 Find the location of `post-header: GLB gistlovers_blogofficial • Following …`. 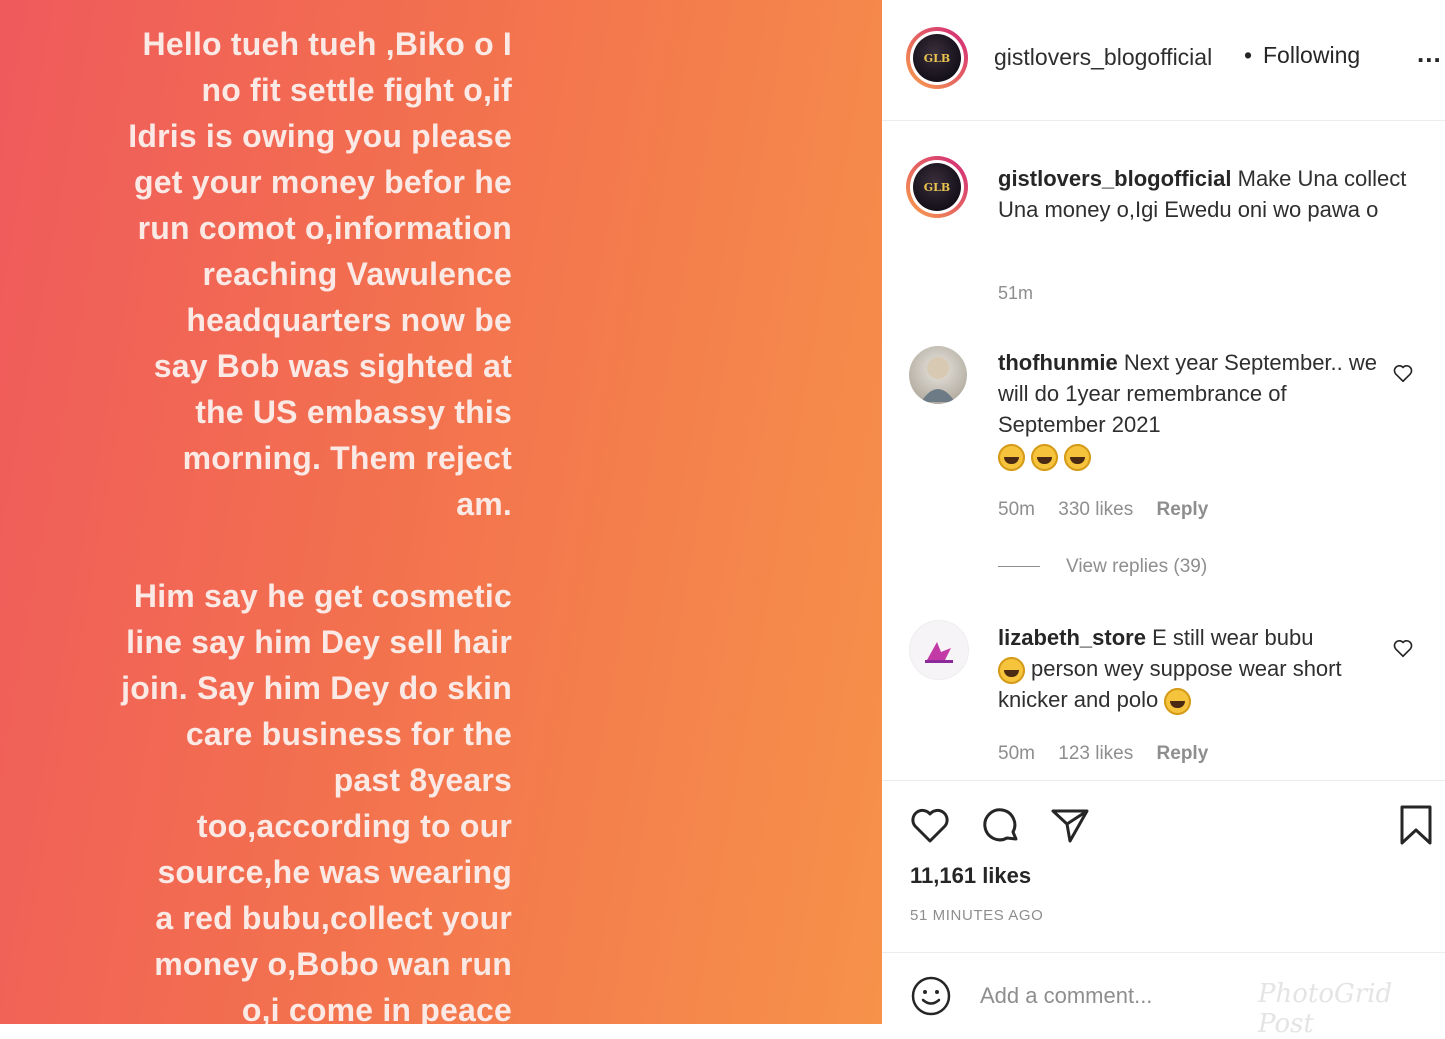

post-header: GLB gistlovers_blogofficial • Following … is located at coordinates (1163, 60).